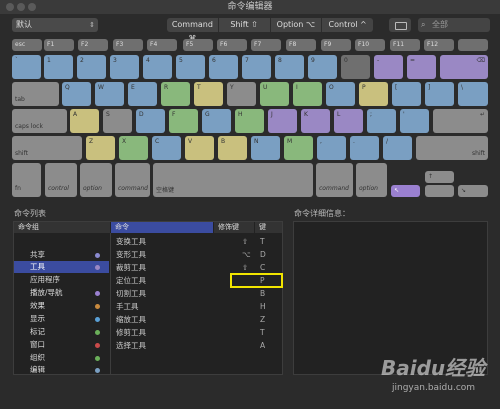  Describe the element at coordinates (198, 45) in the screenshot. I see `key-f5: F5` at that location.